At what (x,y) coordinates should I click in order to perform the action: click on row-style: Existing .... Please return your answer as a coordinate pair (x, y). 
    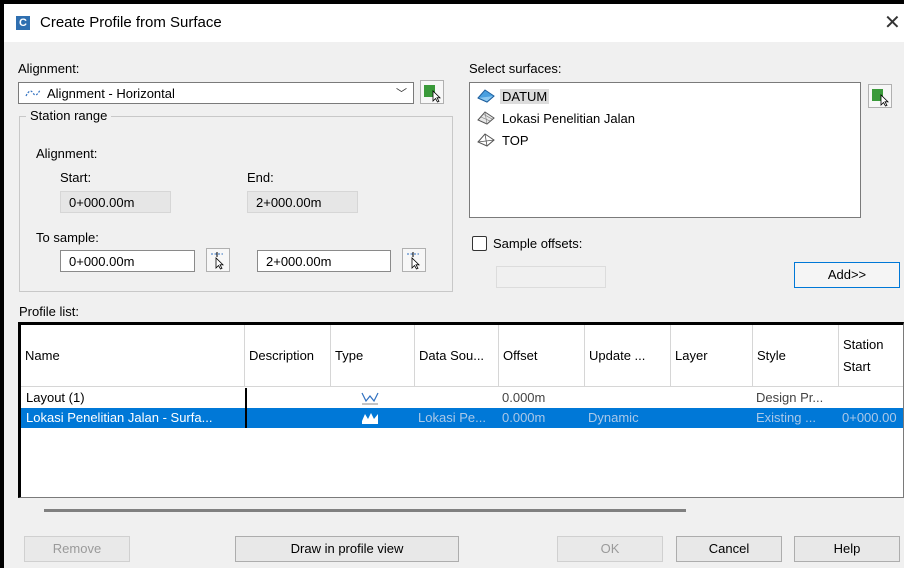
    Looking at the image, I should click on (786, 417).